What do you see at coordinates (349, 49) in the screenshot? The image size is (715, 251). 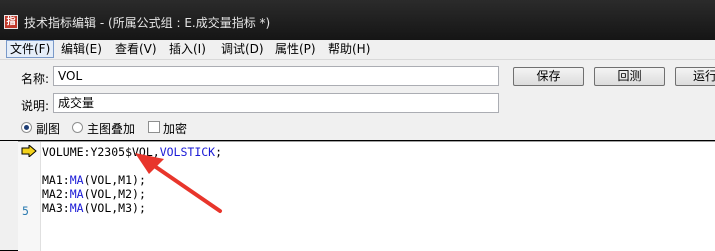 I see `menu-help: 帮助(H)` at bounding box center [349, 49].